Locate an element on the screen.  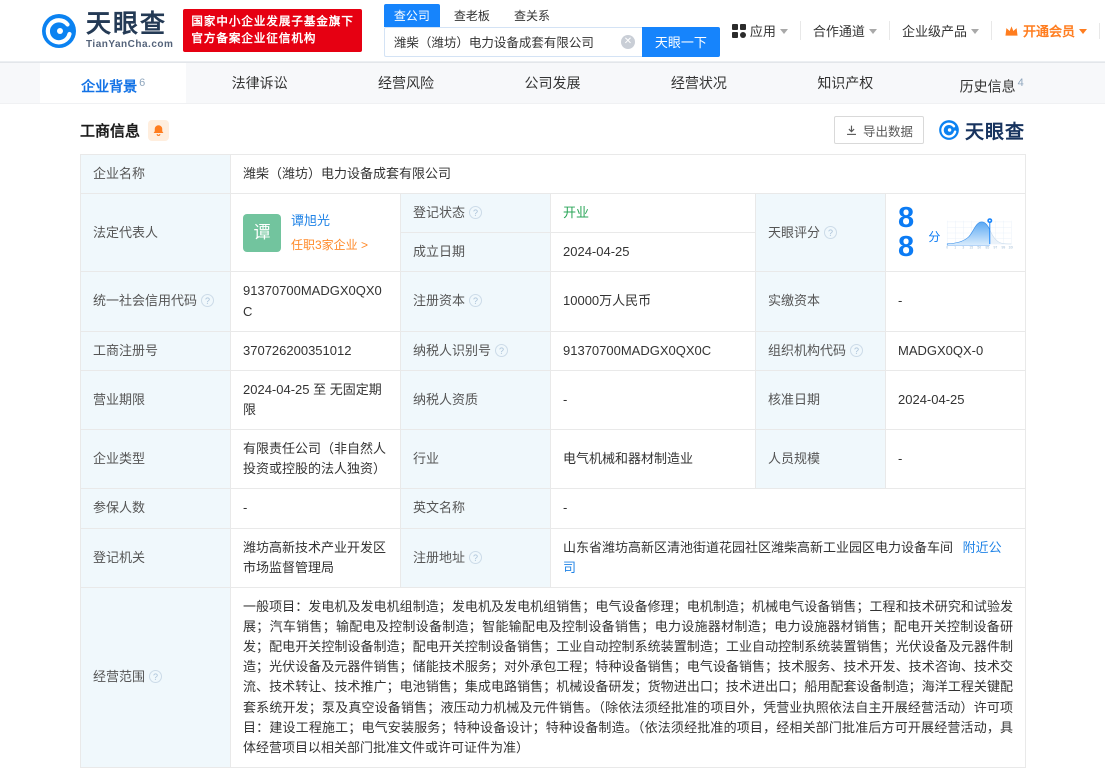
badge-line1: 国家中小企业发展子基金旗下 is located at coordinates (272, 21).